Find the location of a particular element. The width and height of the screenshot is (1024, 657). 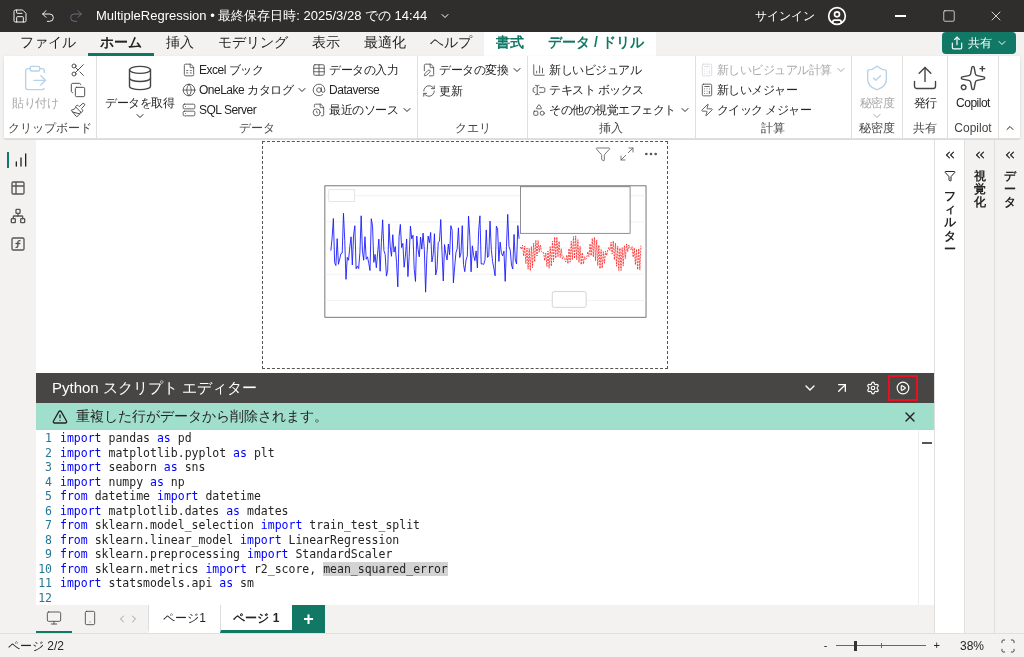

dax-view-button is located at coordinates (18, 244).